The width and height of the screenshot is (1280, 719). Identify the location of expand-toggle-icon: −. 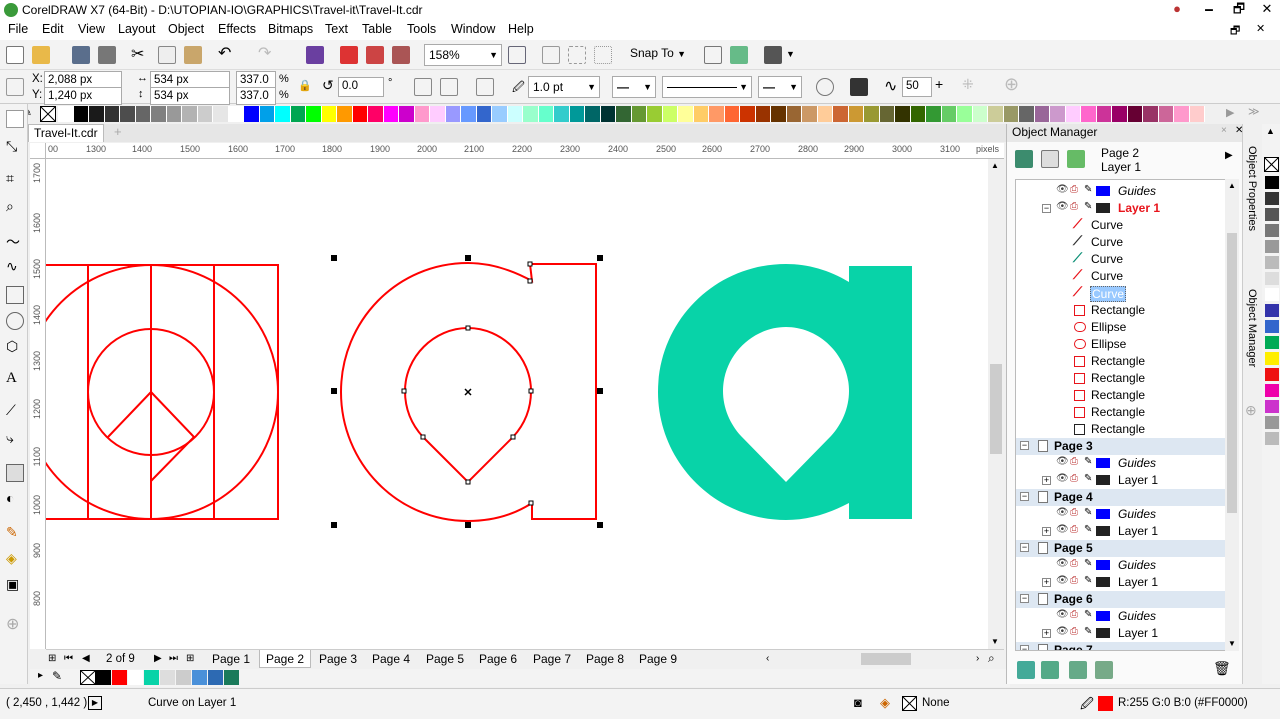
(1046, 208).